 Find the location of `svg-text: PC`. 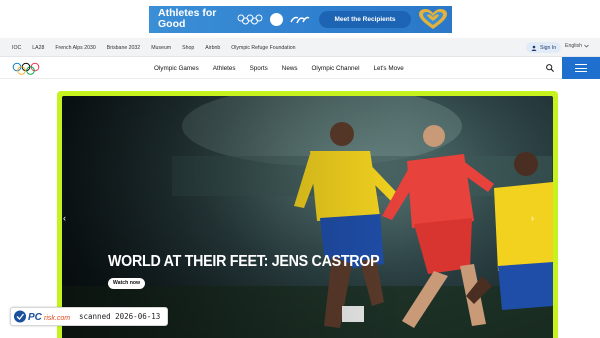

svg-text: PC is located at coordinates (35, 317).